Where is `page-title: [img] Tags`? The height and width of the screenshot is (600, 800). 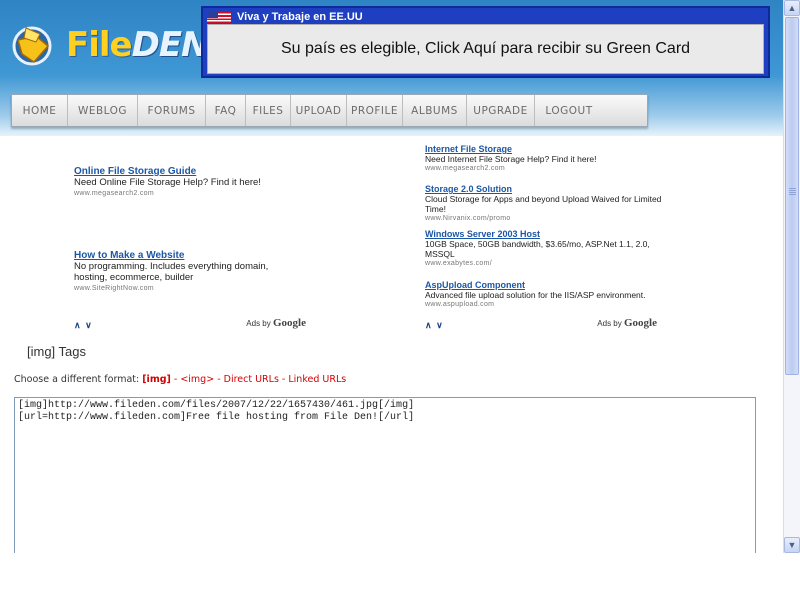 page-title: [img] Tags is located at coordinates (57, 351).